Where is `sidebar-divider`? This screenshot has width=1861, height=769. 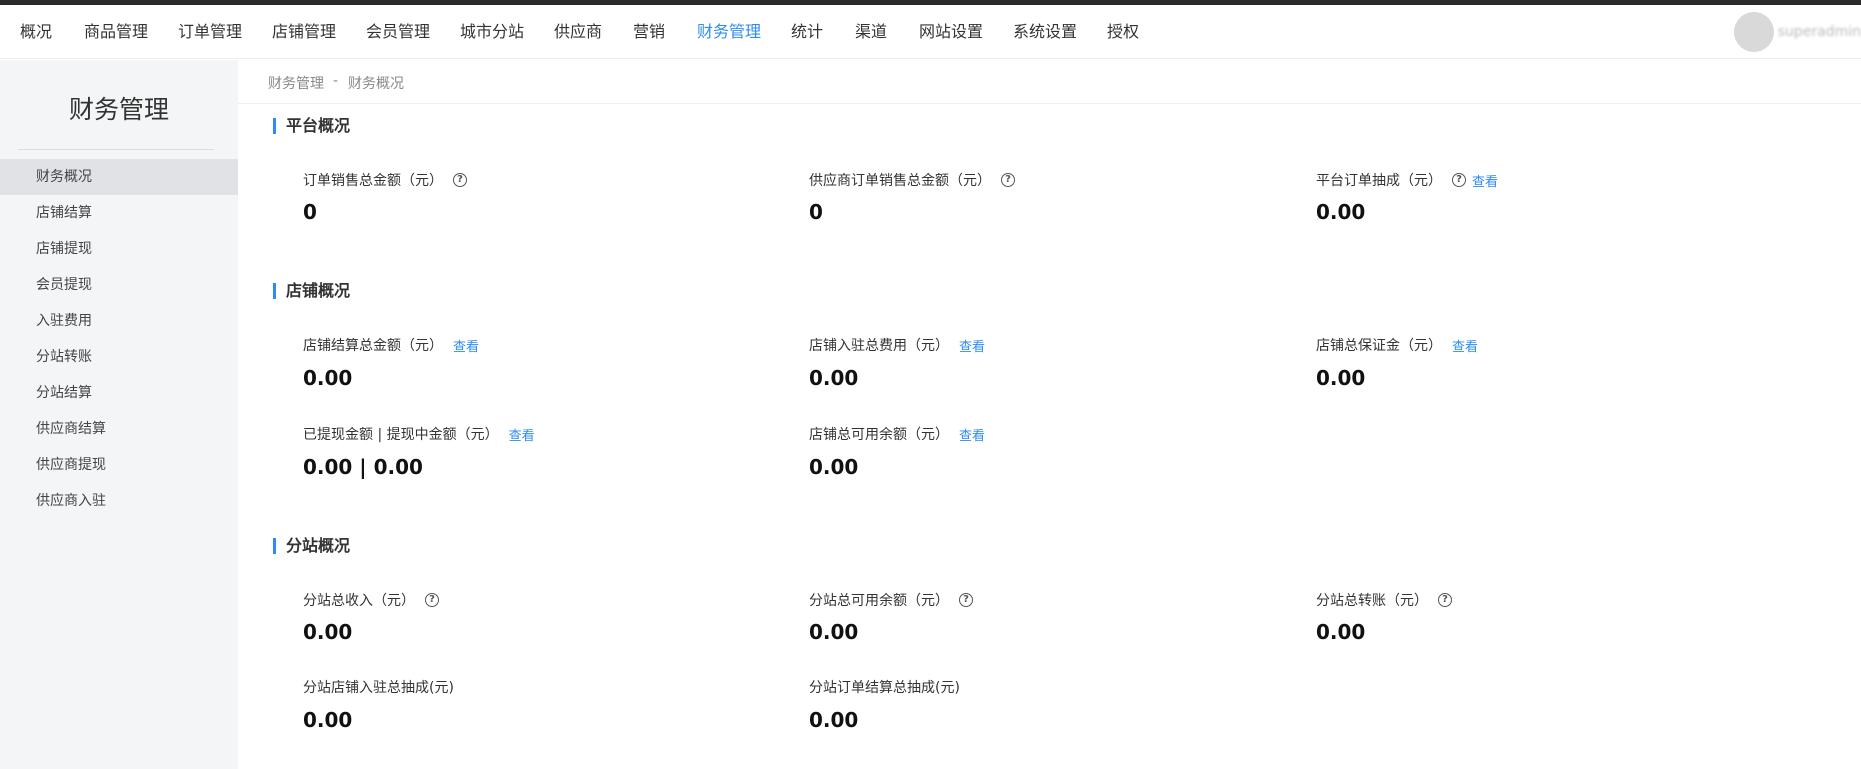
sidebar-divider is located at coordinates (116, 149).